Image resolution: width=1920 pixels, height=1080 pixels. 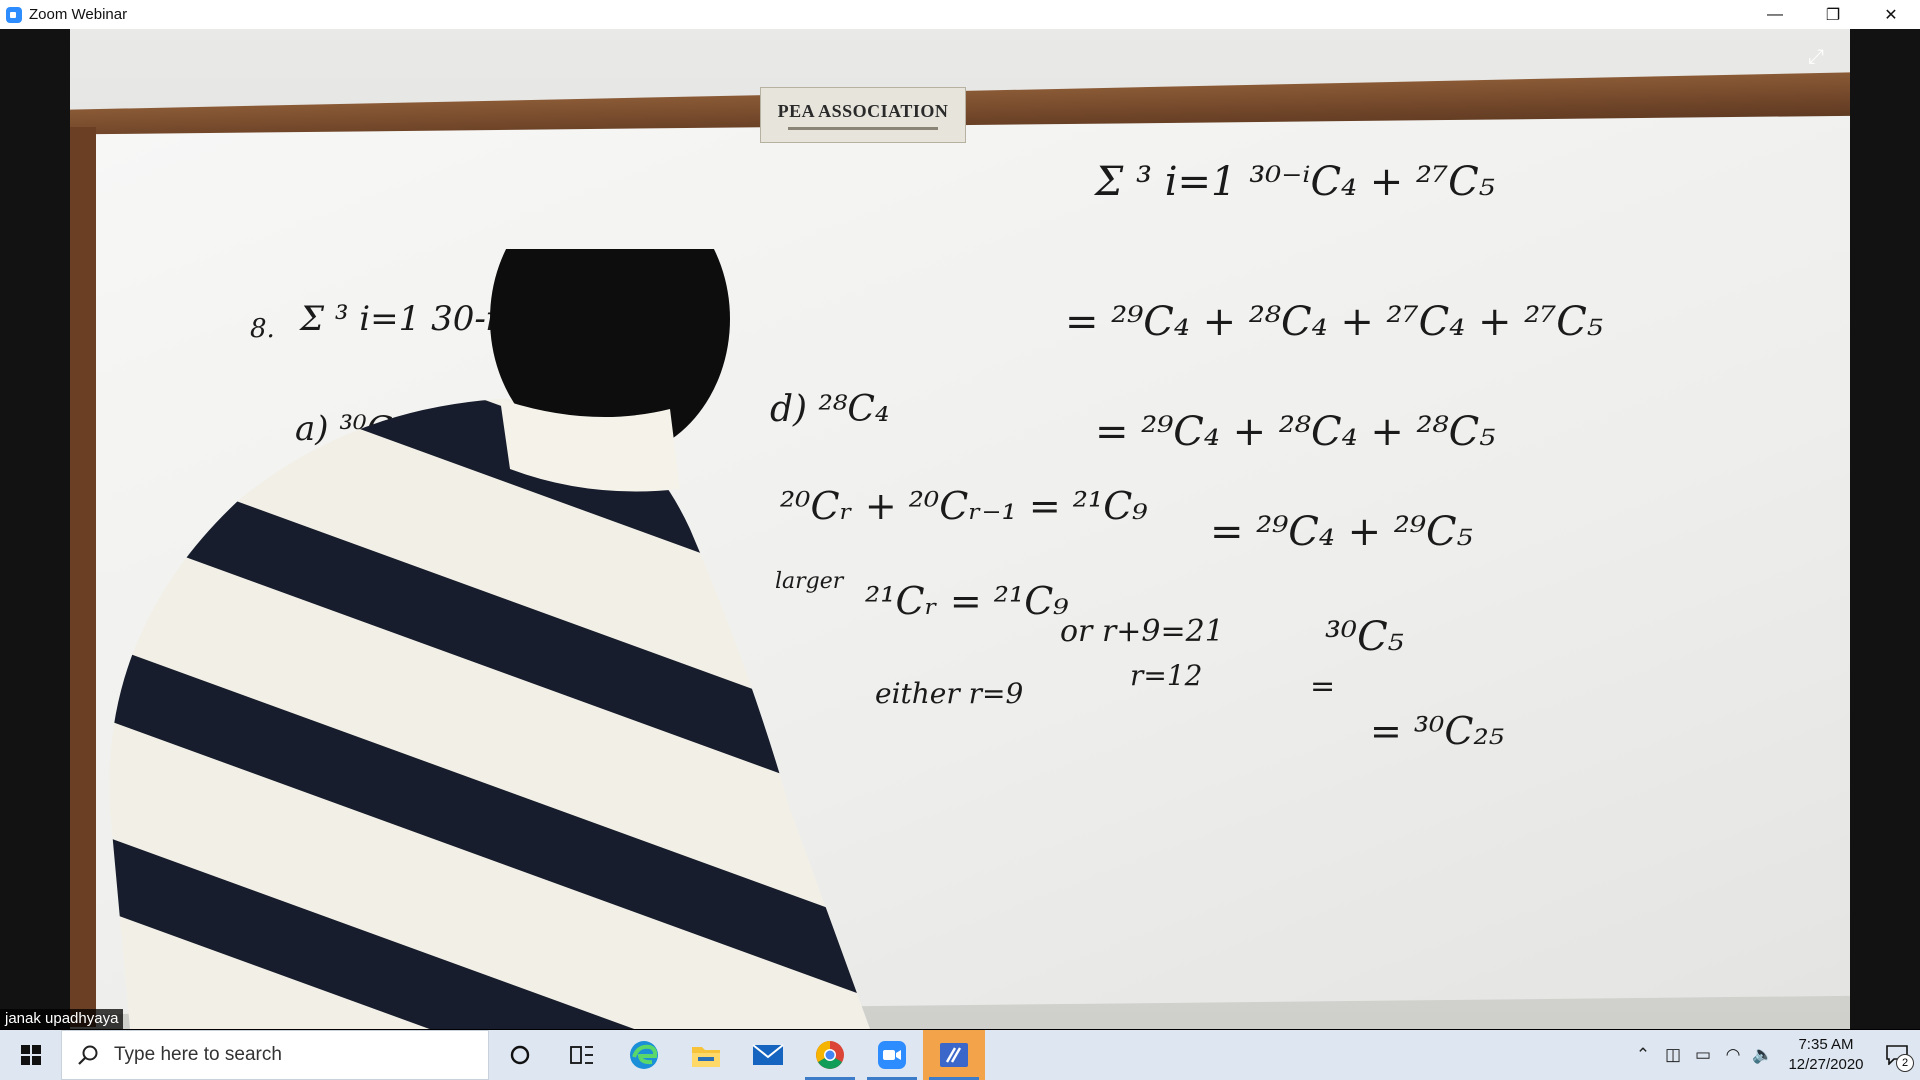 What do you see at coordinates (1775, 14) in the screenshot?
I see `minimize-button: —` at bounding box center [1775, 14].